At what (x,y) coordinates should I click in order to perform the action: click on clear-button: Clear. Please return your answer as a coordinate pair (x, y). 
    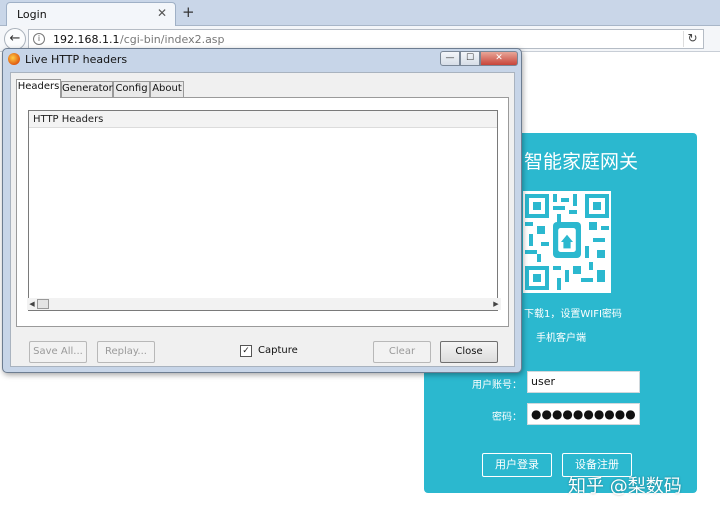
    Looking at the image, I should click on (402, 352).